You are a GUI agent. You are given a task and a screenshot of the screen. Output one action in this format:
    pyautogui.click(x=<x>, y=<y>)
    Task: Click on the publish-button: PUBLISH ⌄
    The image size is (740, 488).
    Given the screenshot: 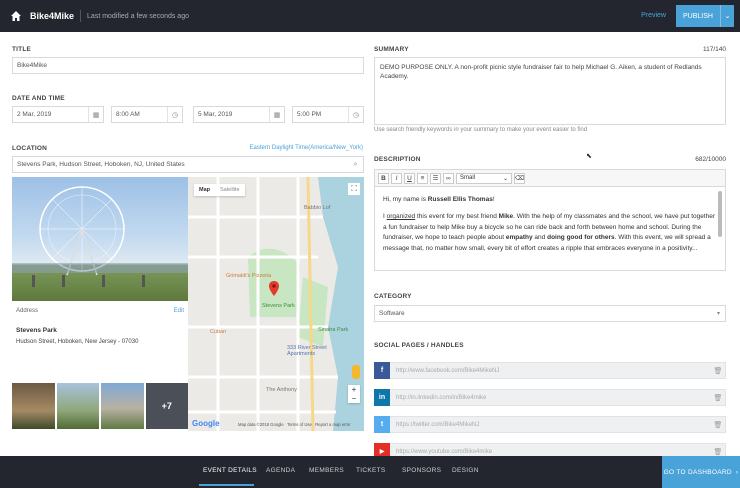 What is the action you would take?
    pyautogui.click(x=705, y=16)
    